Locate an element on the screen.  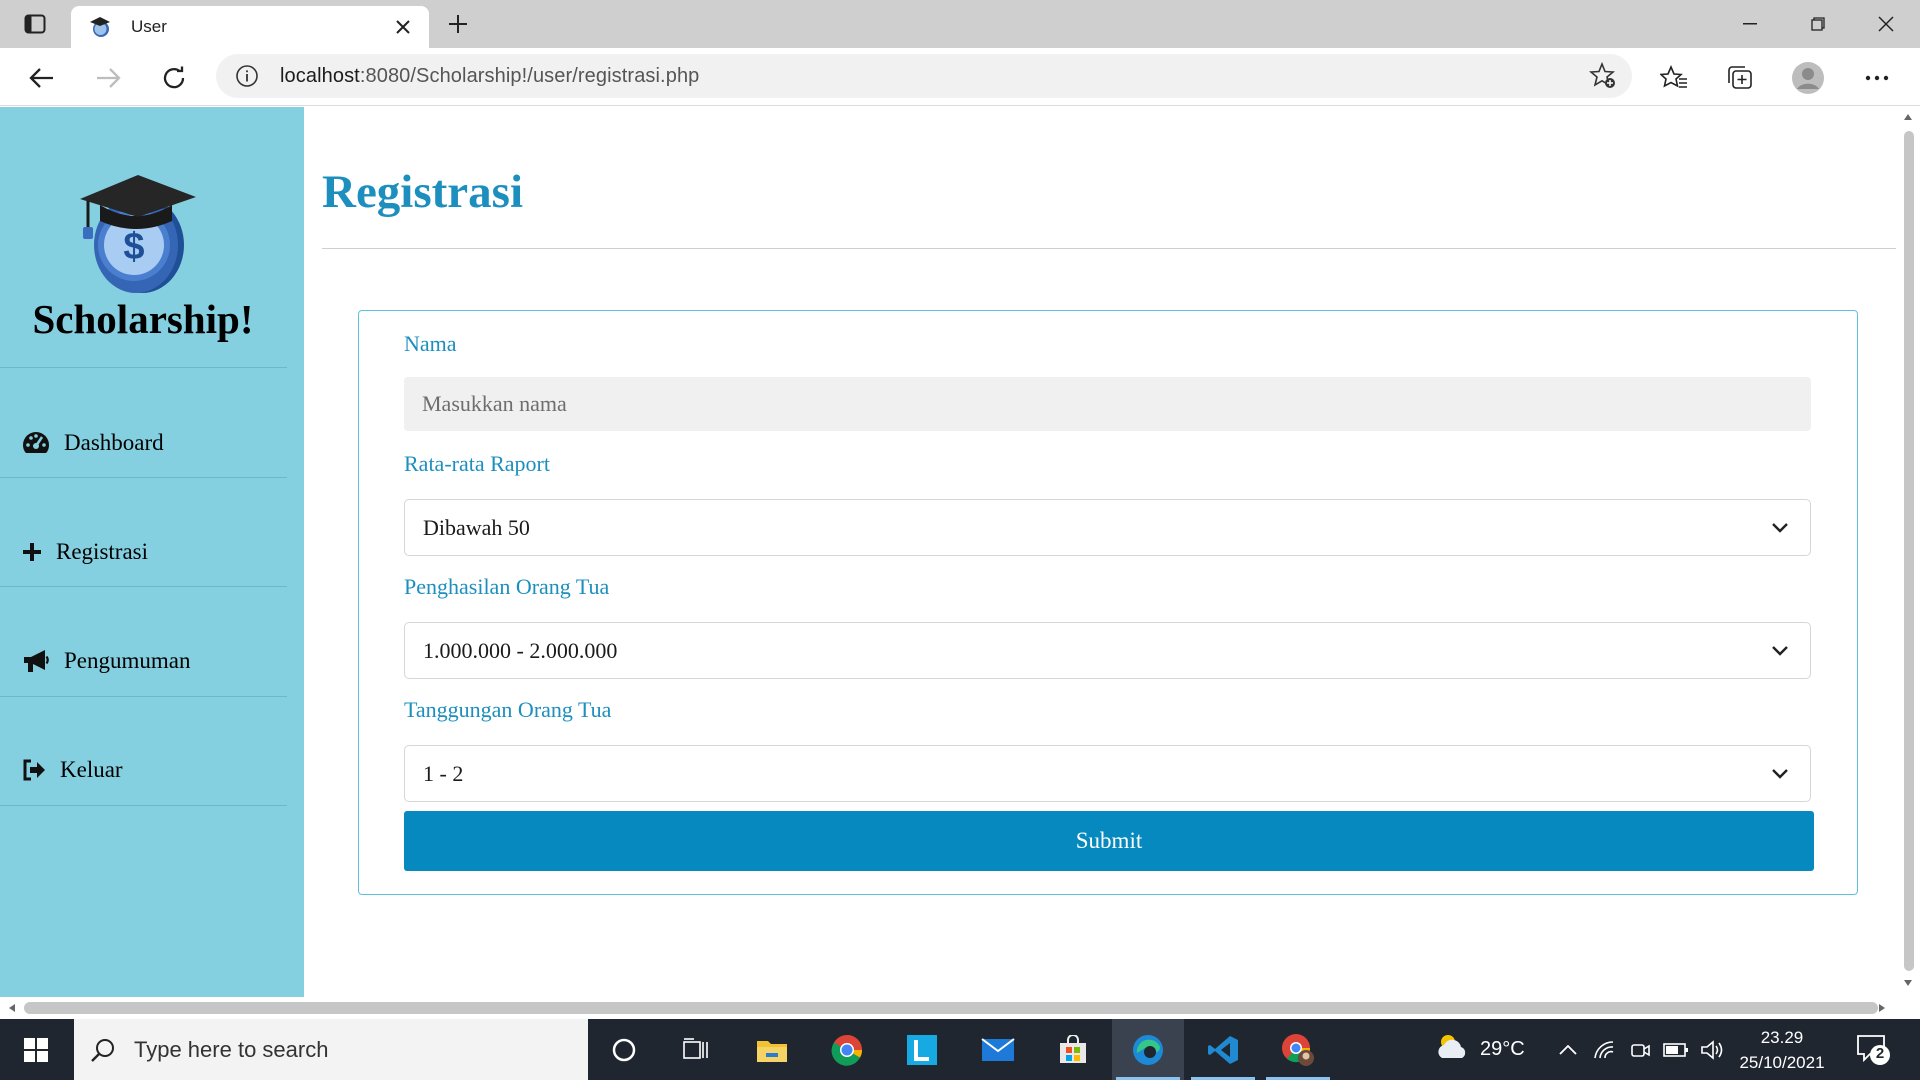
windows-start-icon is located at coordinates (36, 1049).